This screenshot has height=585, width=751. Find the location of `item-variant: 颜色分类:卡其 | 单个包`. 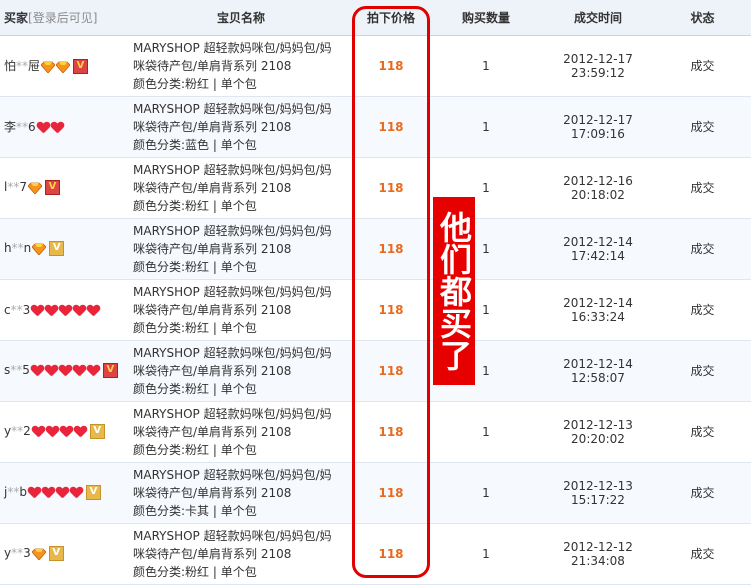

item-variant: 颜色分类:卡其 | 单个包 is located at coordinates (195, 510).